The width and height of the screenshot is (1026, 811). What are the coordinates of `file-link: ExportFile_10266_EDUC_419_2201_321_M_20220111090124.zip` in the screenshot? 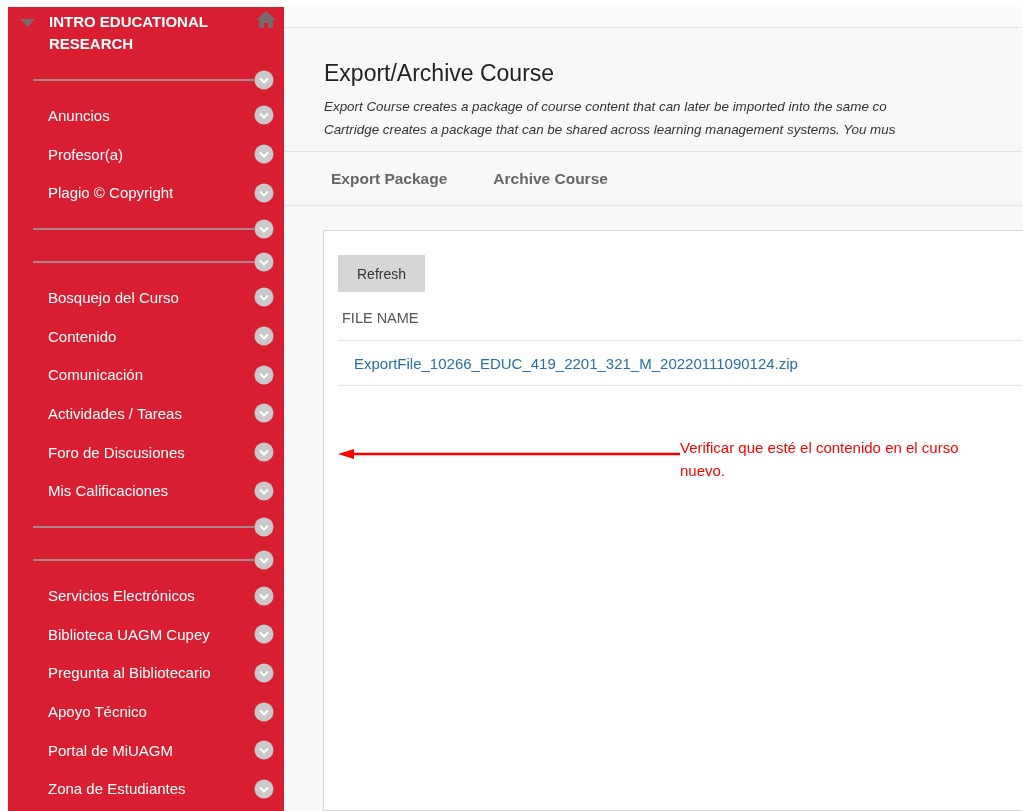 It's located at (576, 363).